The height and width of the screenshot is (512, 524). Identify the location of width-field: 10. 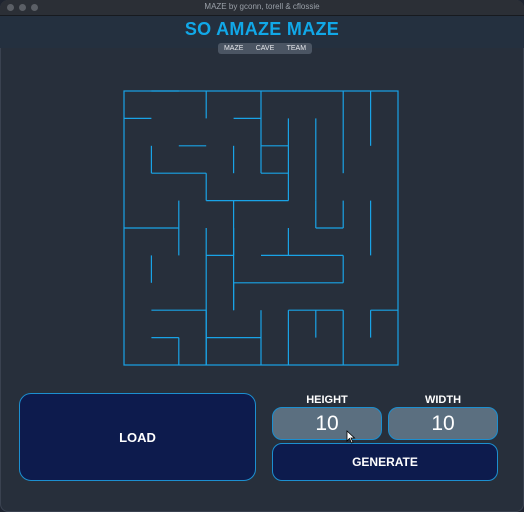
(443, 423).